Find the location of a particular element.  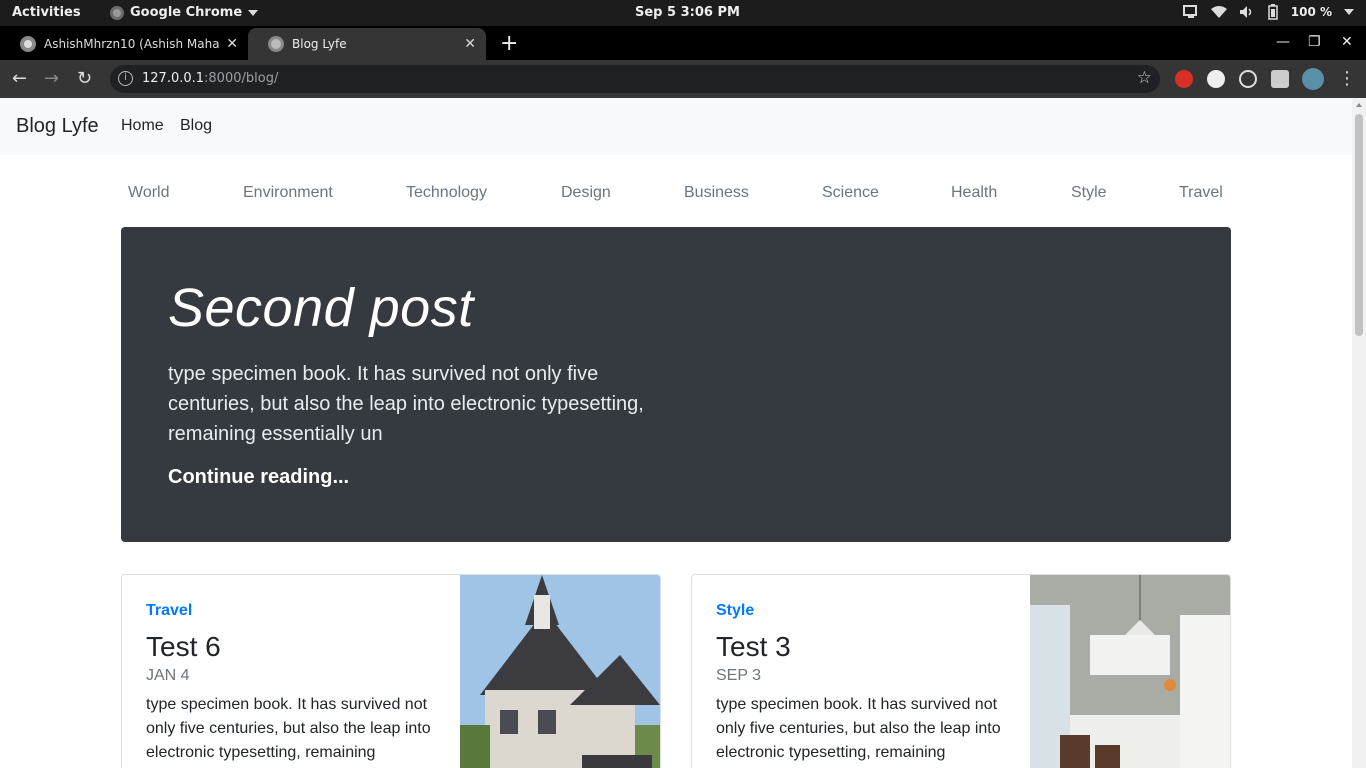

category-world: World is located at coordinates (149, 193).